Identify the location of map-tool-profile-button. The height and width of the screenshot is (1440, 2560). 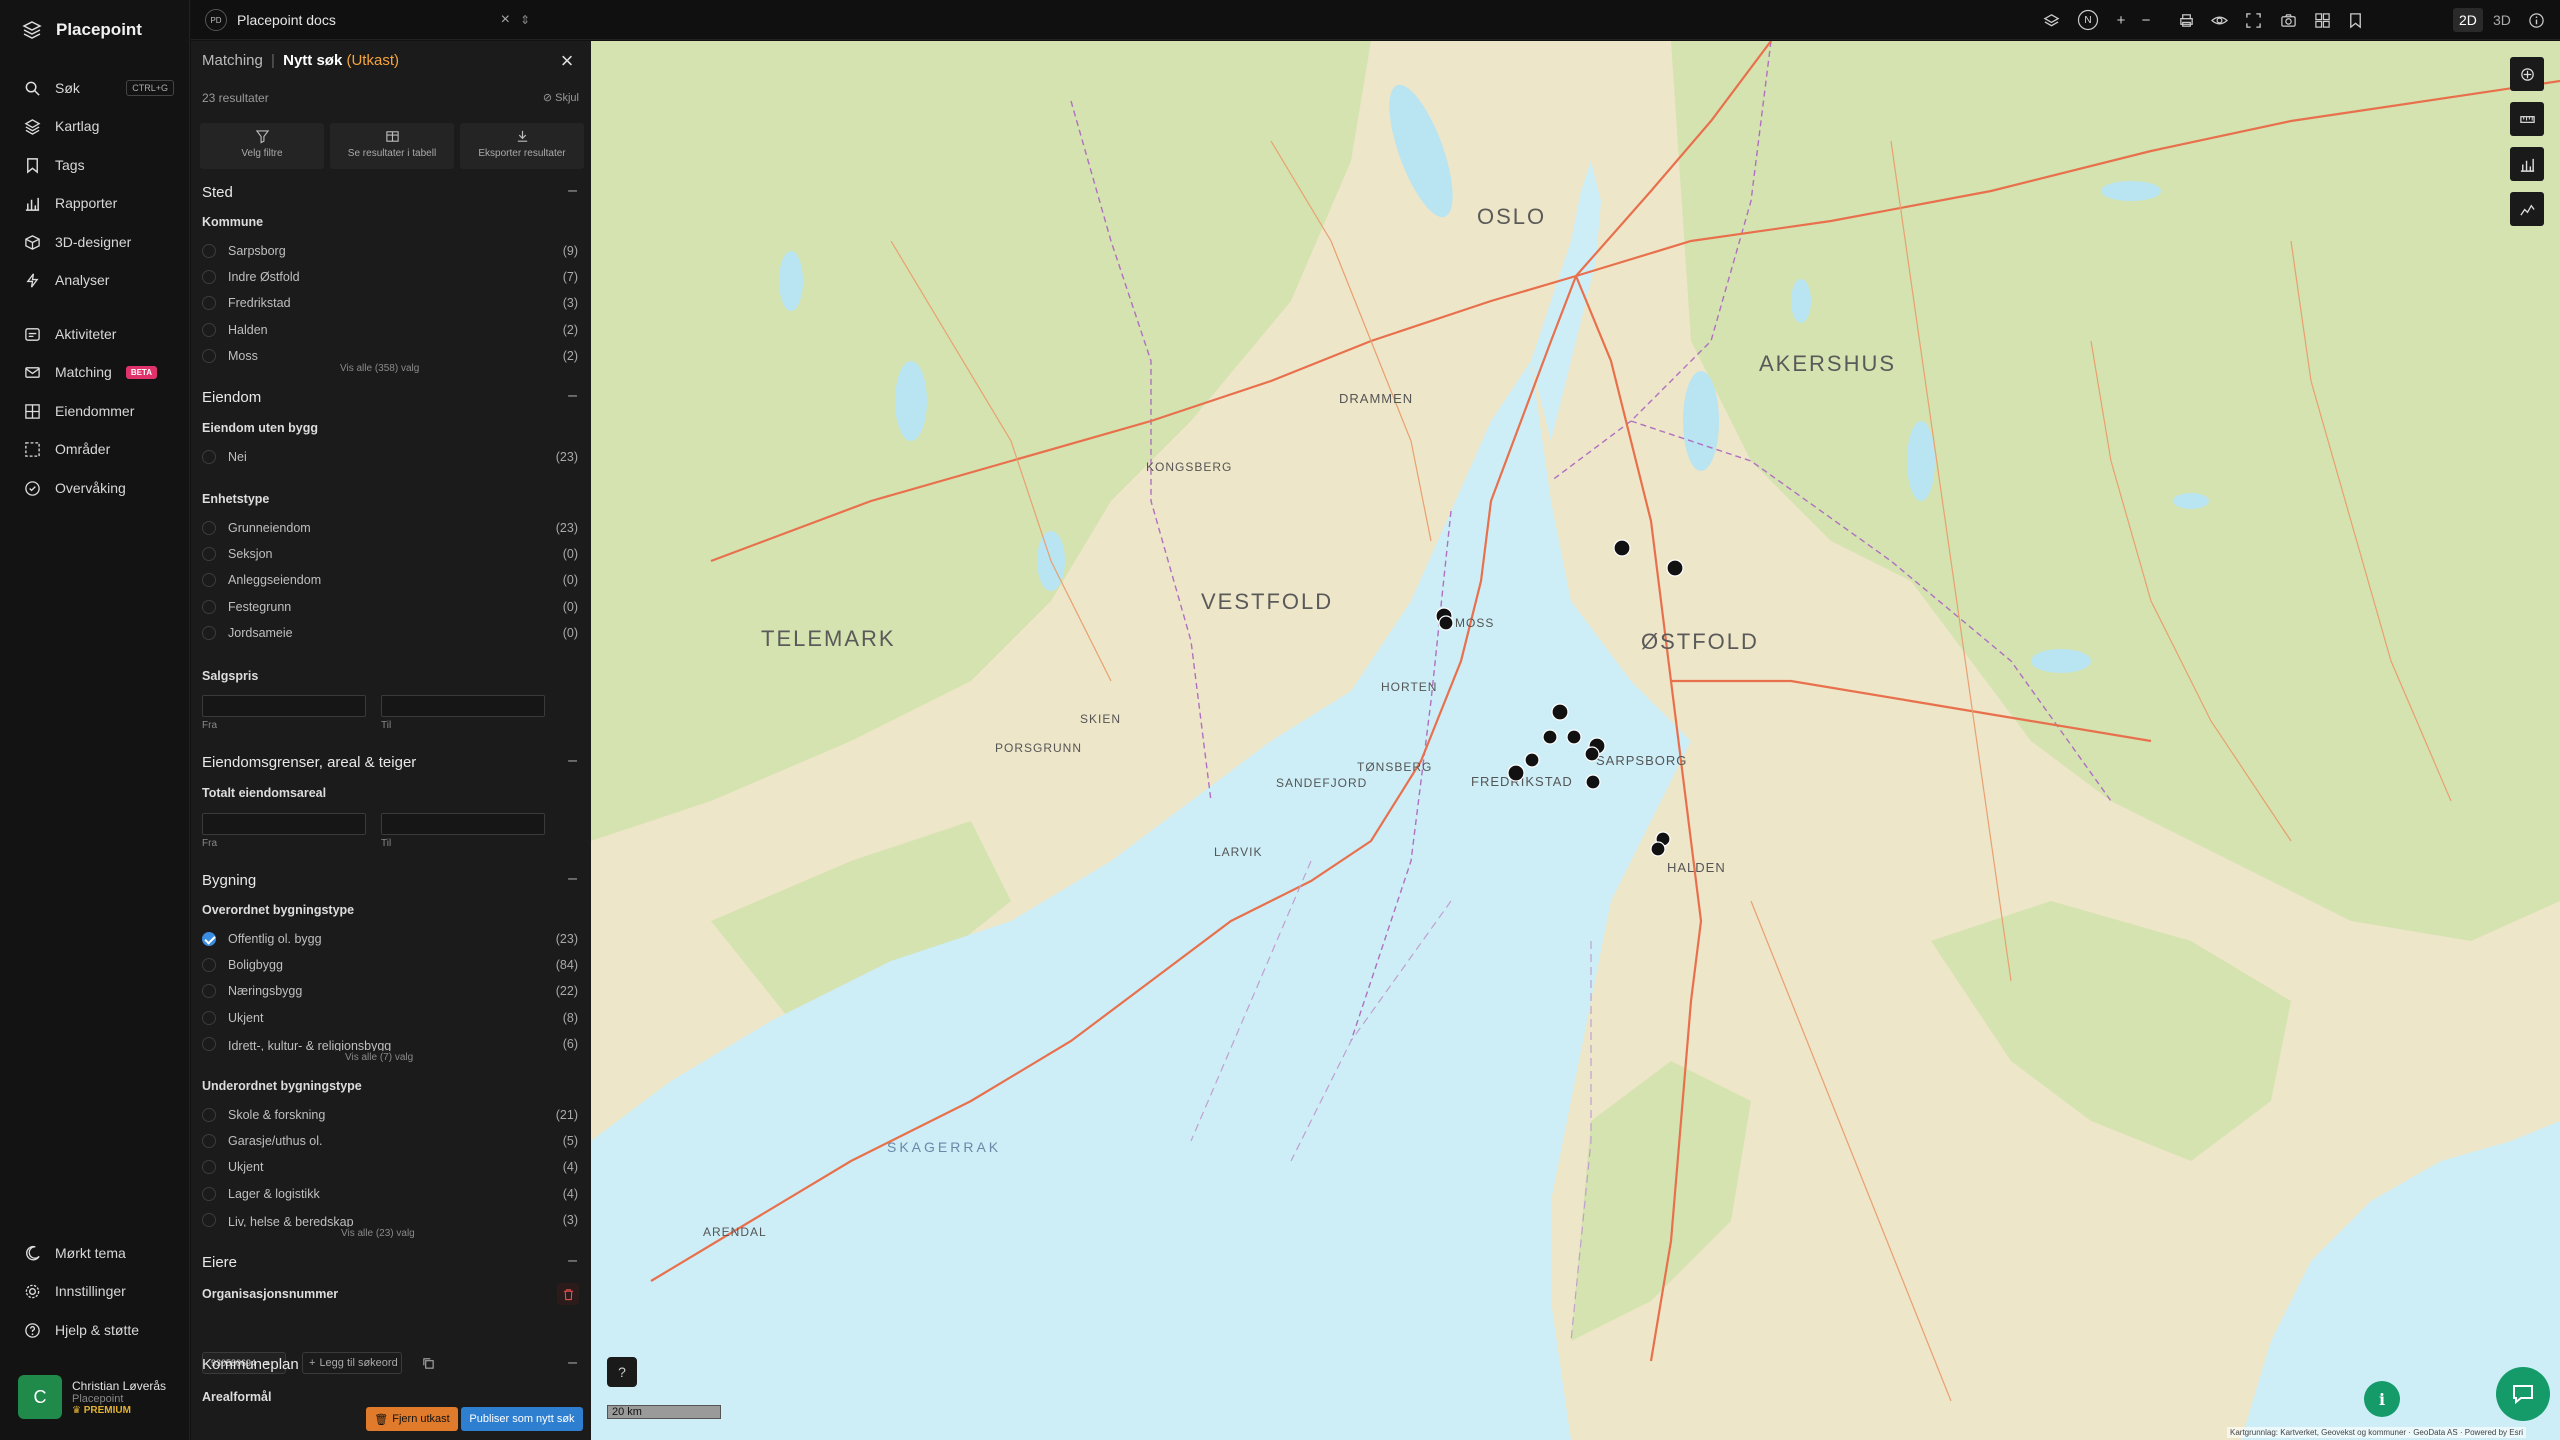
(2527, 209).